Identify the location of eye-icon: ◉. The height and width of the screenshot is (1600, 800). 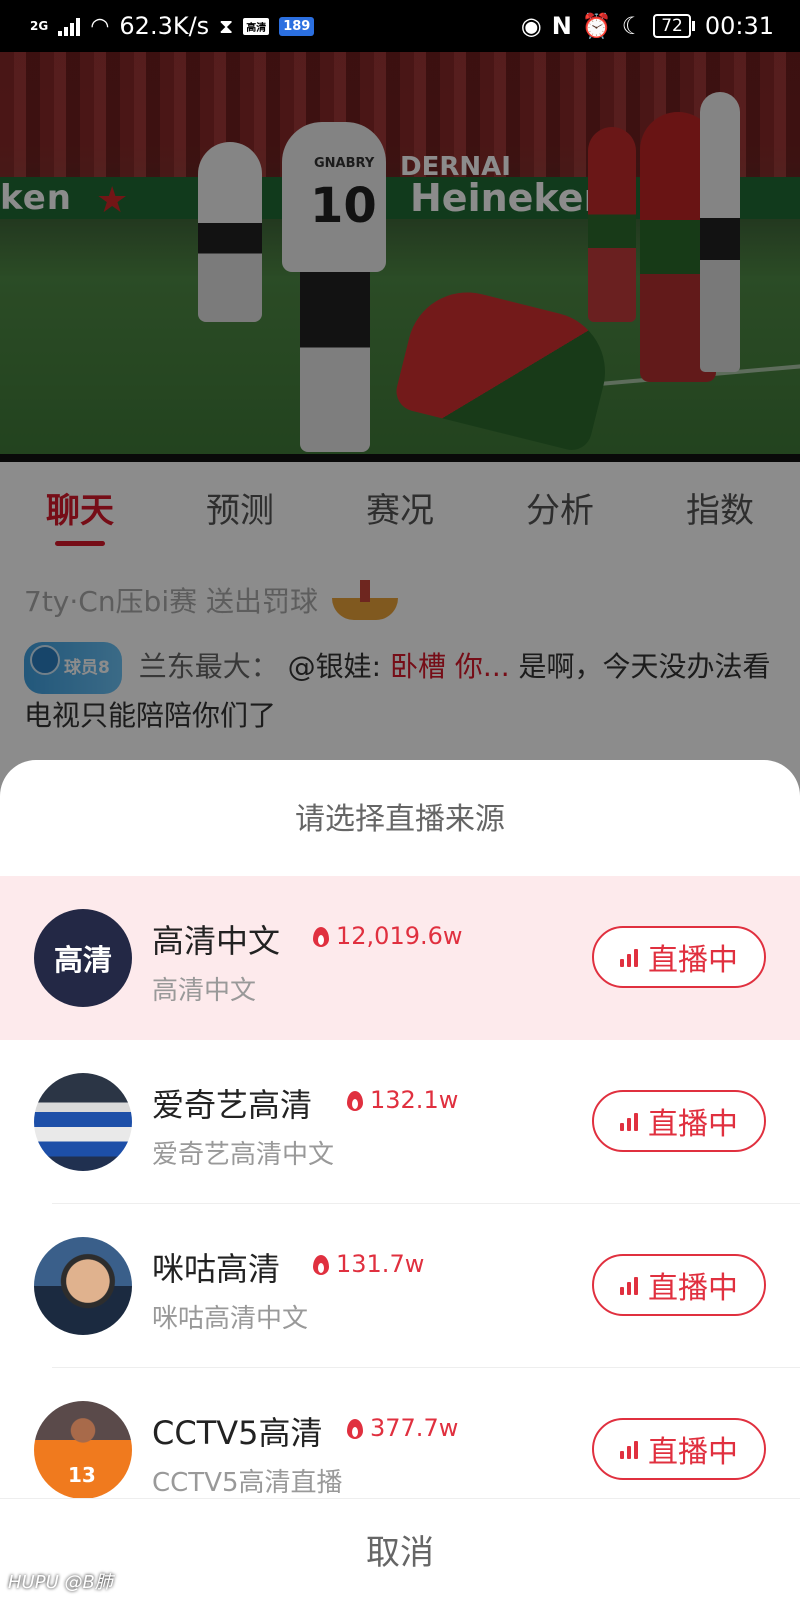
(531, 26).